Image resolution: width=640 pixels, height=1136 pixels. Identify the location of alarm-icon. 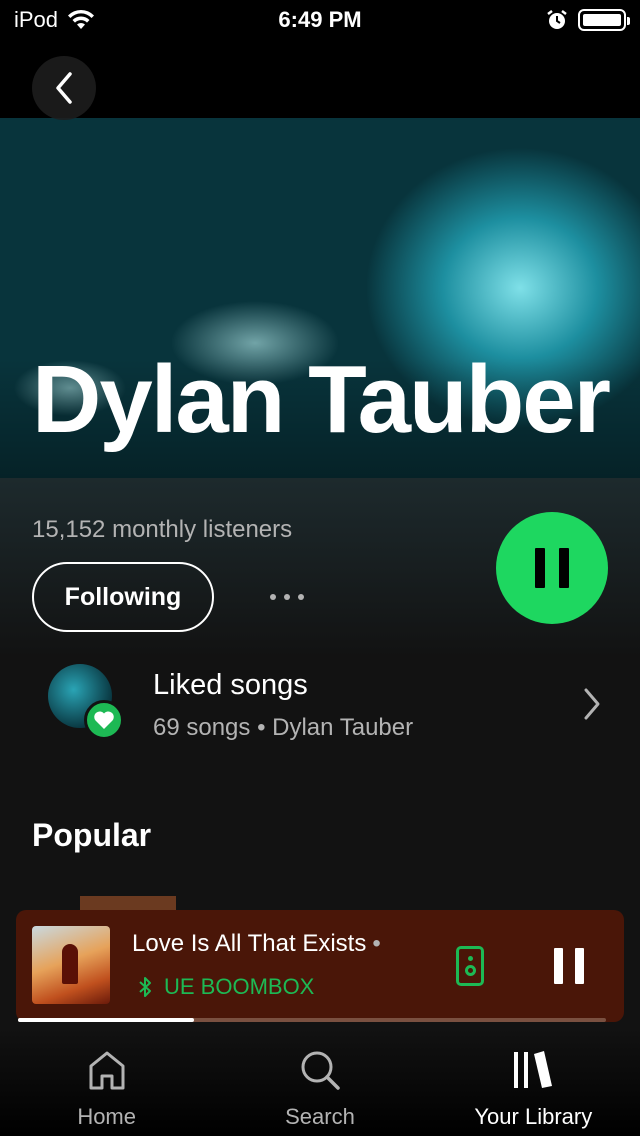
(557, 19).